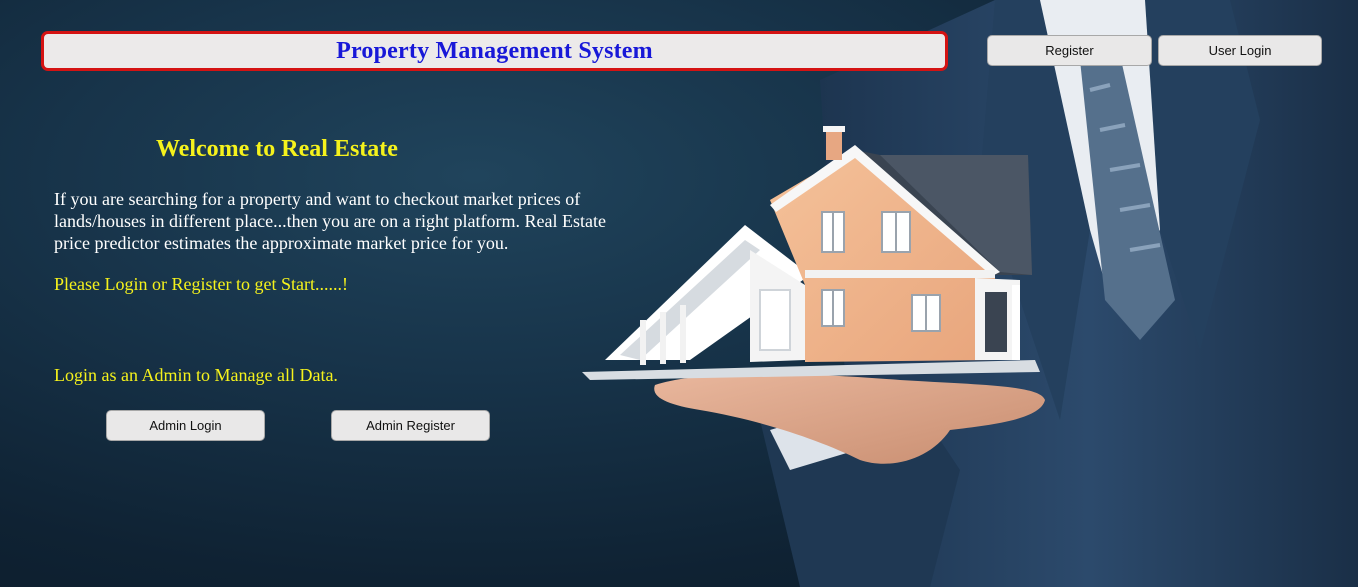 The image size is (1358, 587). What do you see at coordinates (1069, 50) in the screenshot?
I see `register-button: Register` at bounding box center [1069, 50].